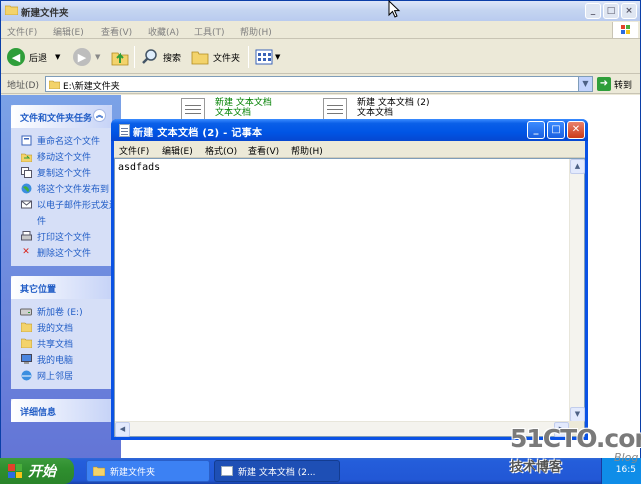 This screenshot has height=484, width=641. I want to click on other-places-header: 其它位置, so click(61, 287).